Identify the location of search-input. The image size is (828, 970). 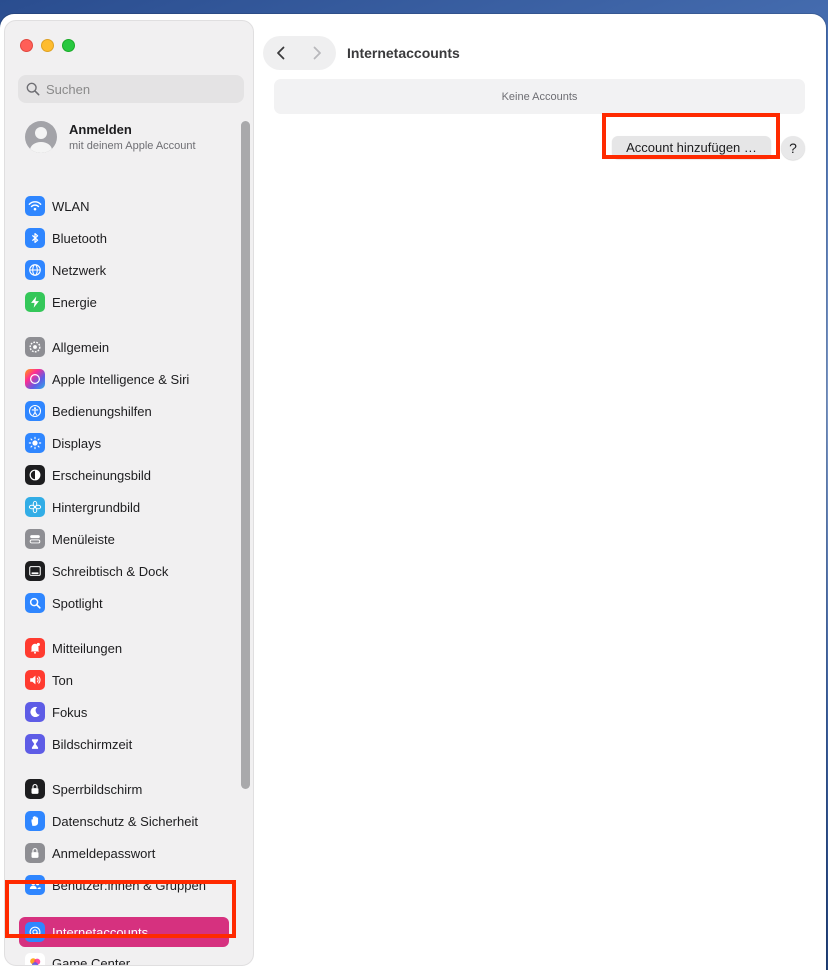
(141, 89).